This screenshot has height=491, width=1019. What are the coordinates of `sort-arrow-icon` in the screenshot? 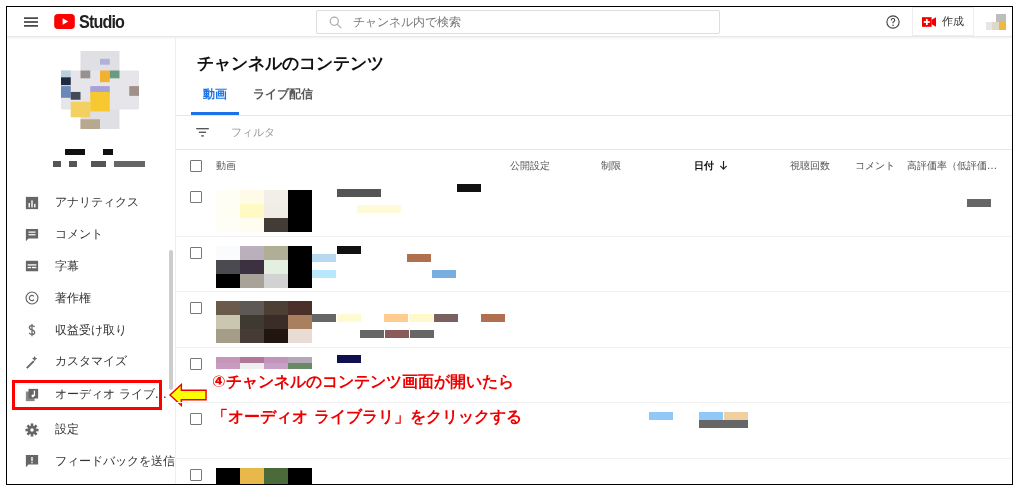 It's located at (723, 165).